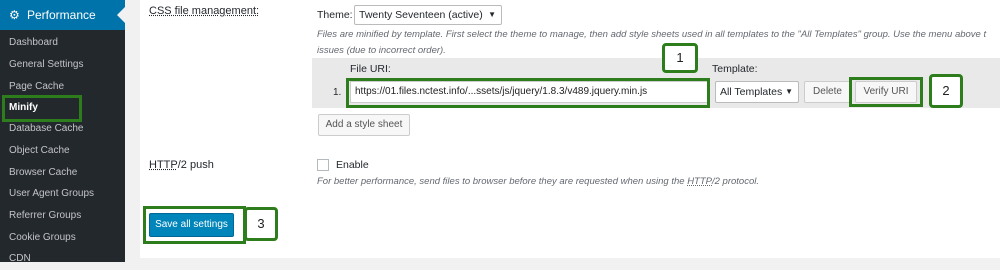 This screenshot has width=1000, height=270. I want to click on theme-select-value: Twenty Seventeen (active), so click(421, 15).